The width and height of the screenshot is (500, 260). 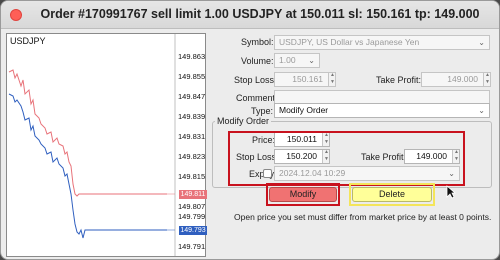 I want to click on highlight-modify-button, so click(x=303, y=194).